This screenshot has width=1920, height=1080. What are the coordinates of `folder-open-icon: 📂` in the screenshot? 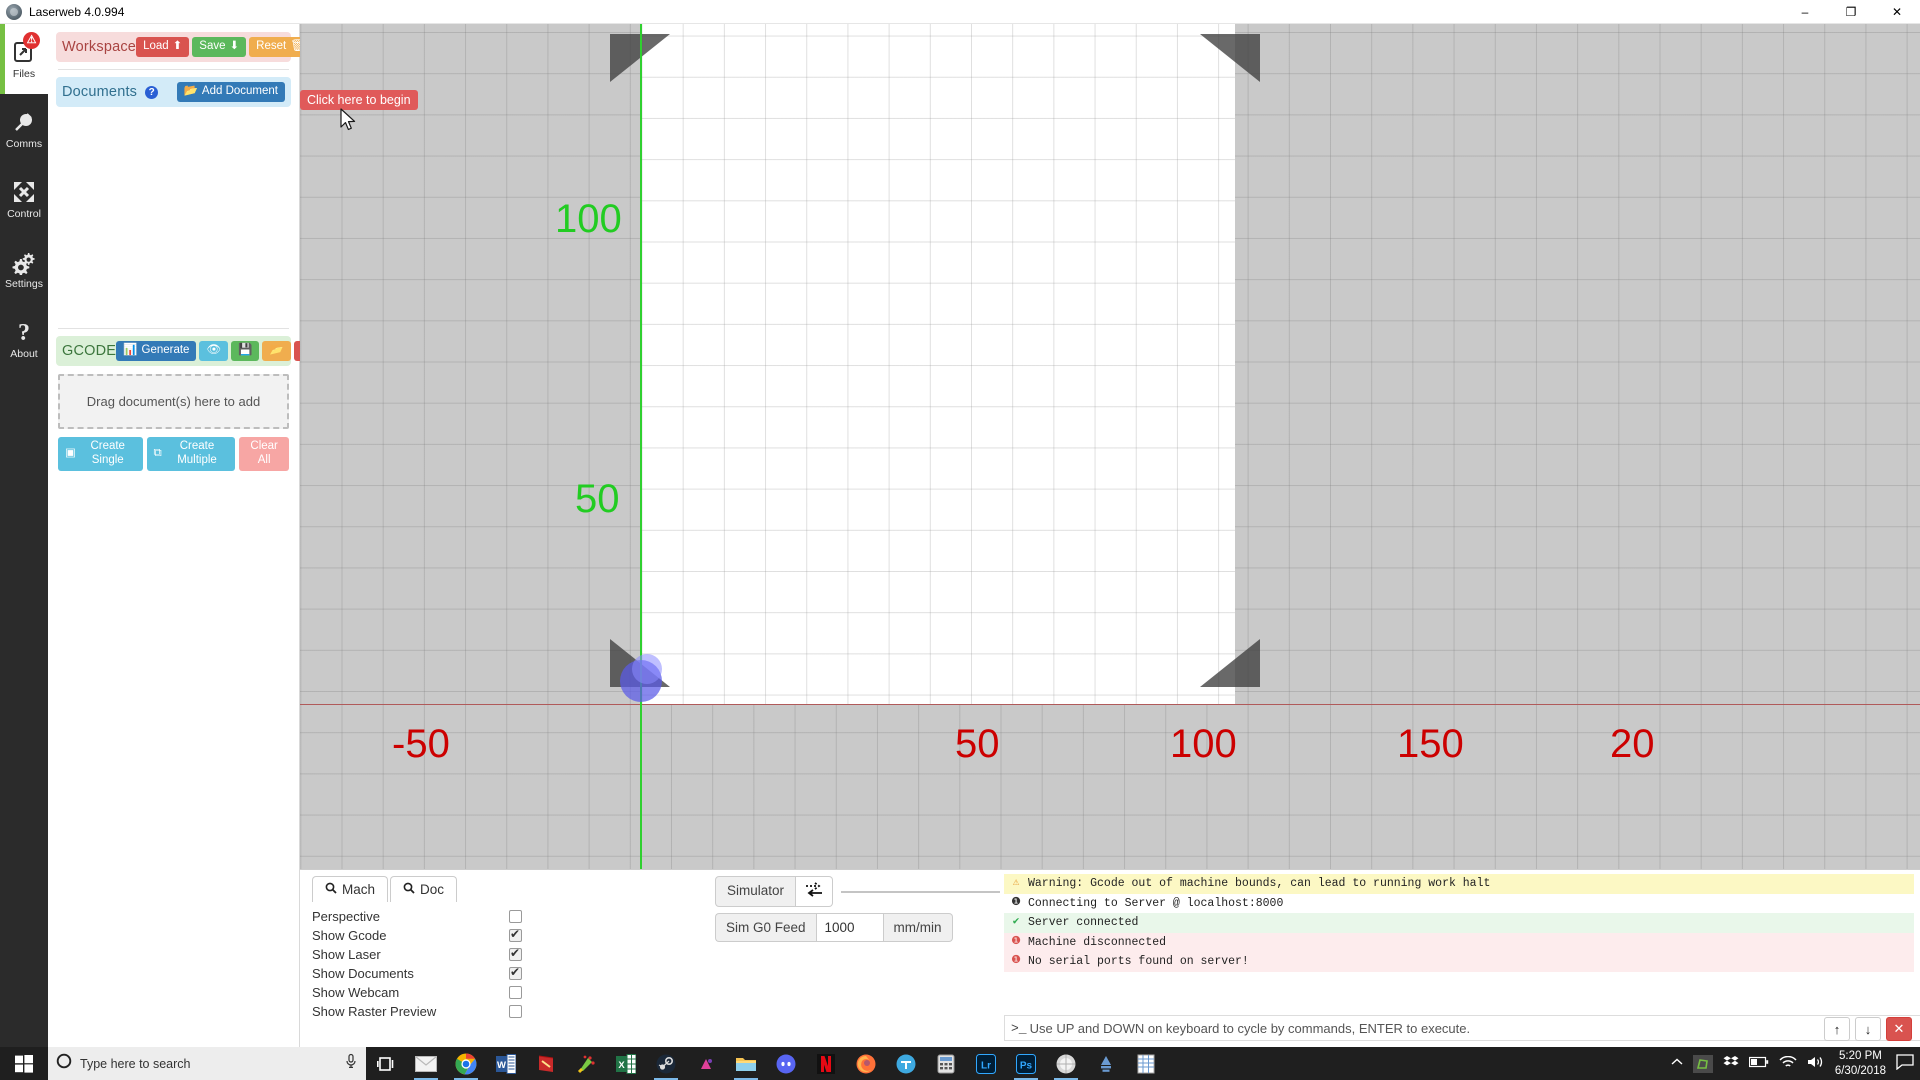 It's located at (190, 91).